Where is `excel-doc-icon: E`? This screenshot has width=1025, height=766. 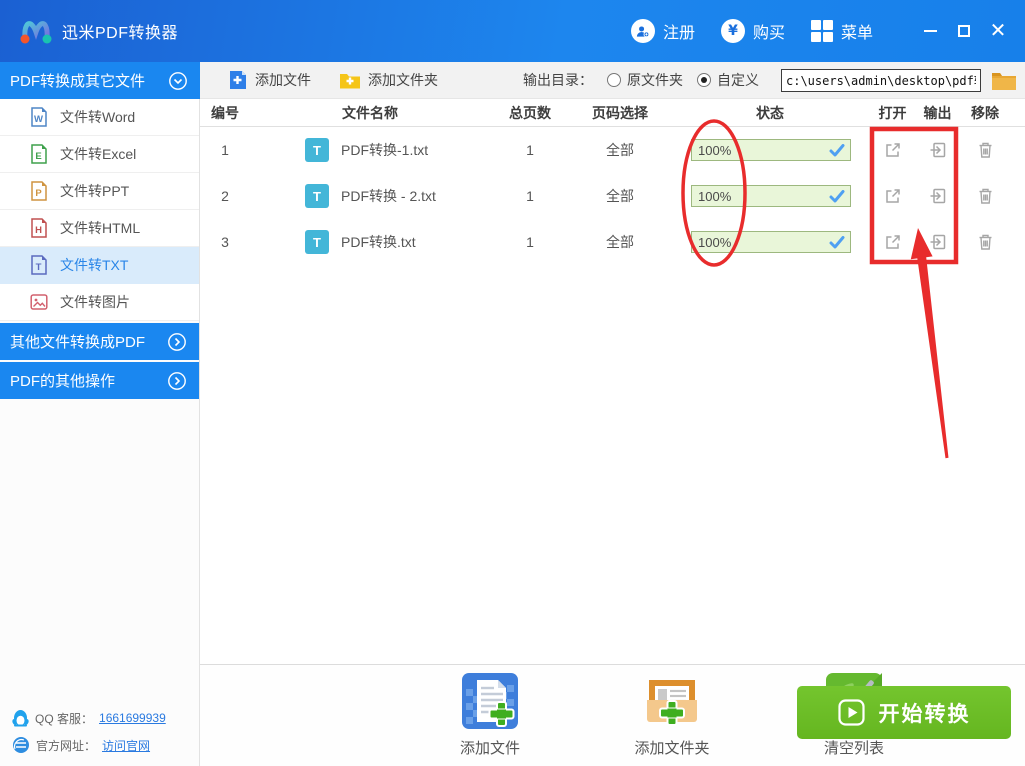 excel-doc-icon: E is located at coordinates (39, 154).